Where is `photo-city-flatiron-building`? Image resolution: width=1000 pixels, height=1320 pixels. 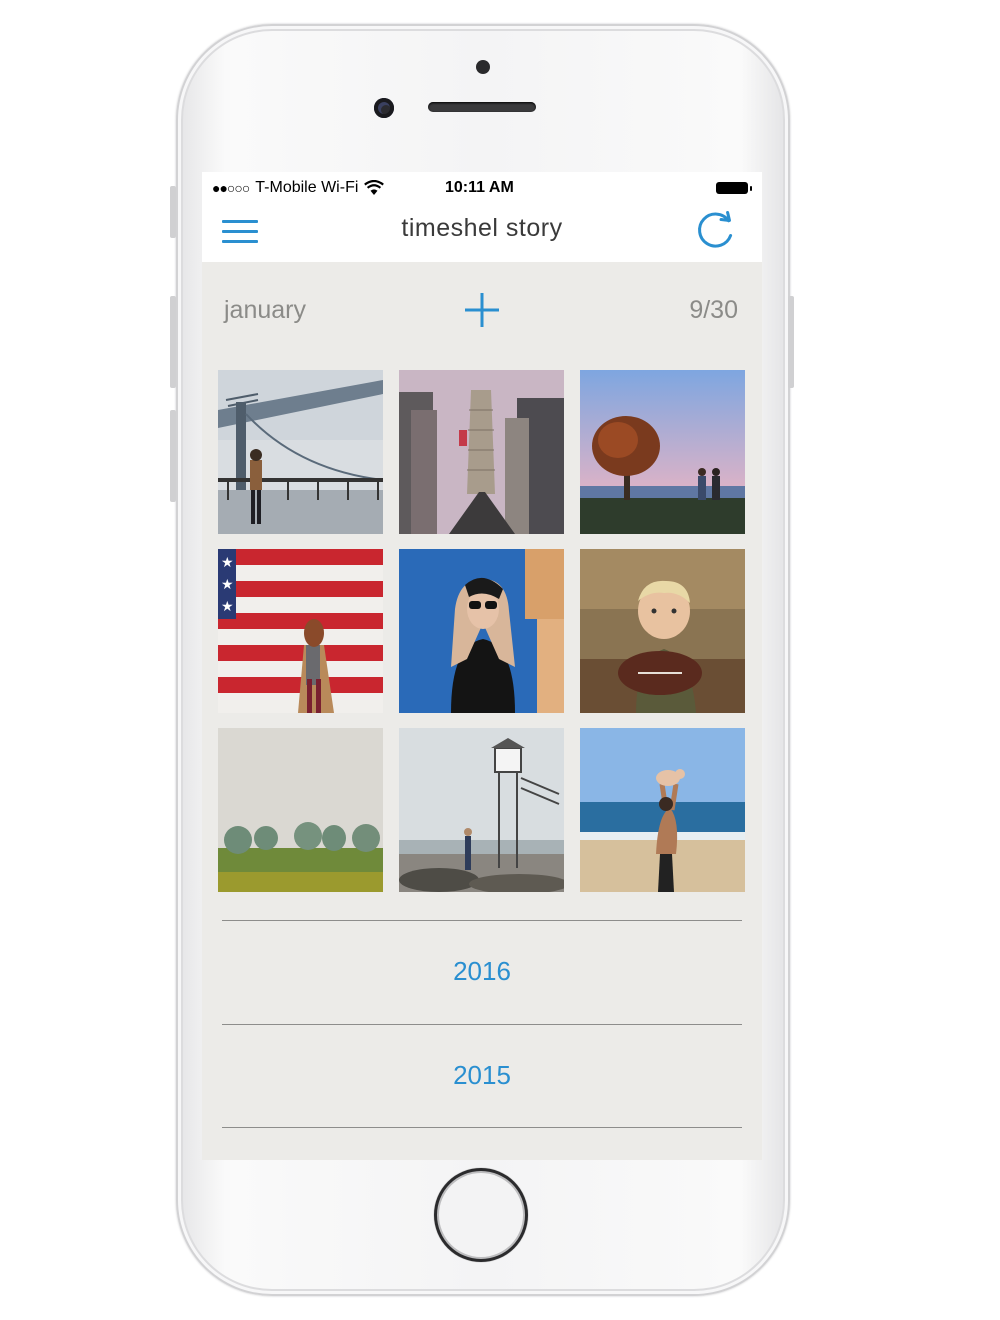
photo-city-flatiron-building is located at coordinates (481, 452).